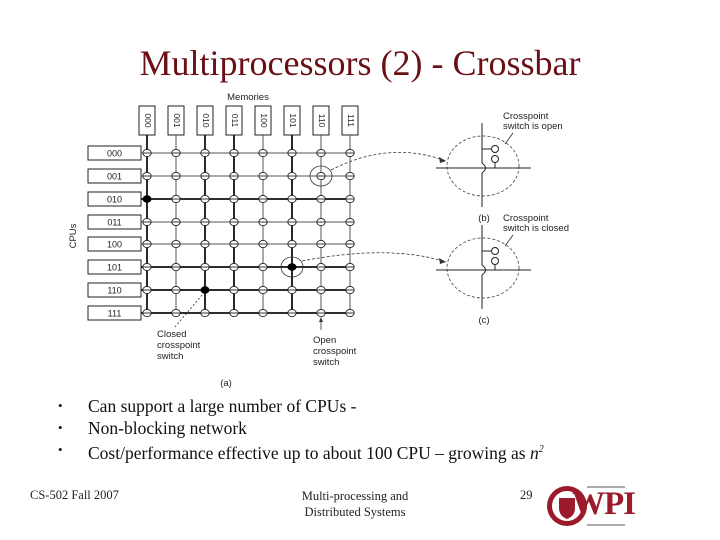  I want to click on math-variable: n, so click(534, 452).